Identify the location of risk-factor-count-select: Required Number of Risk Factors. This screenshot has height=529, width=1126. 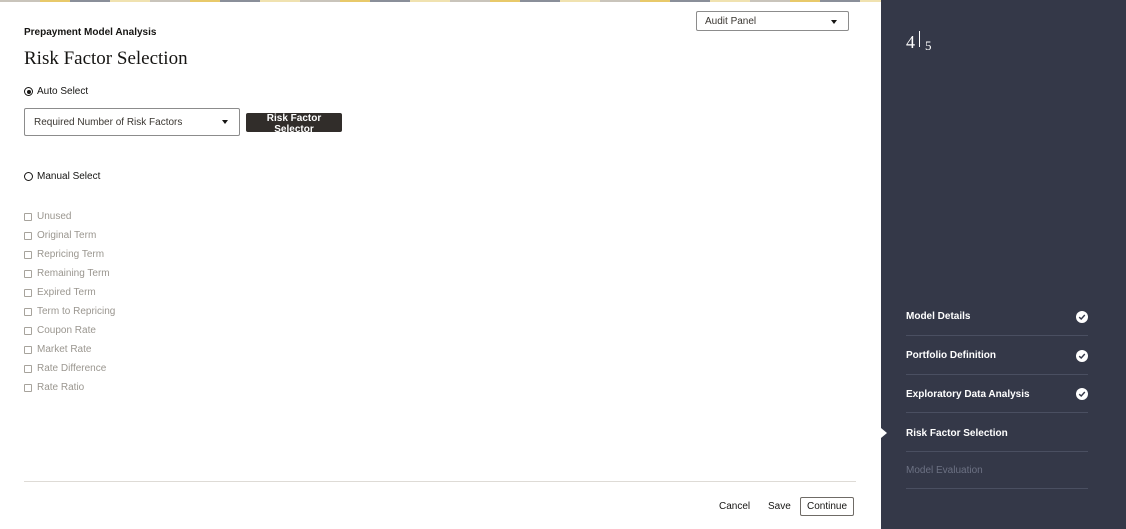
(132, 122).